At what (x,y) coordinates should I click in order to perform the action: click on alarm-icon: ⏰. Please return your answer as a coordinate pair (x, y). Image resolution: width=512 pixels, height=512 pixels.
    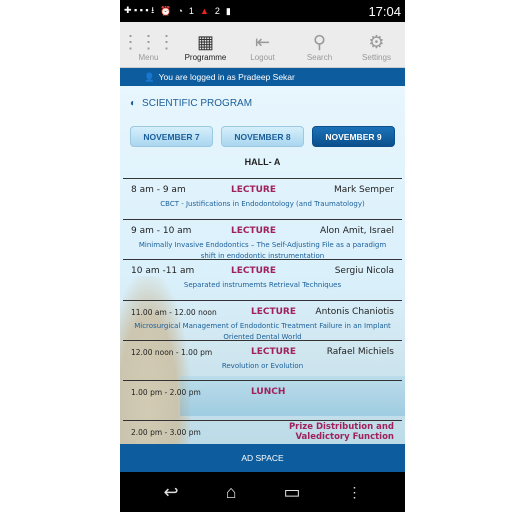
    Looking at the image, I should click on (166, 10).